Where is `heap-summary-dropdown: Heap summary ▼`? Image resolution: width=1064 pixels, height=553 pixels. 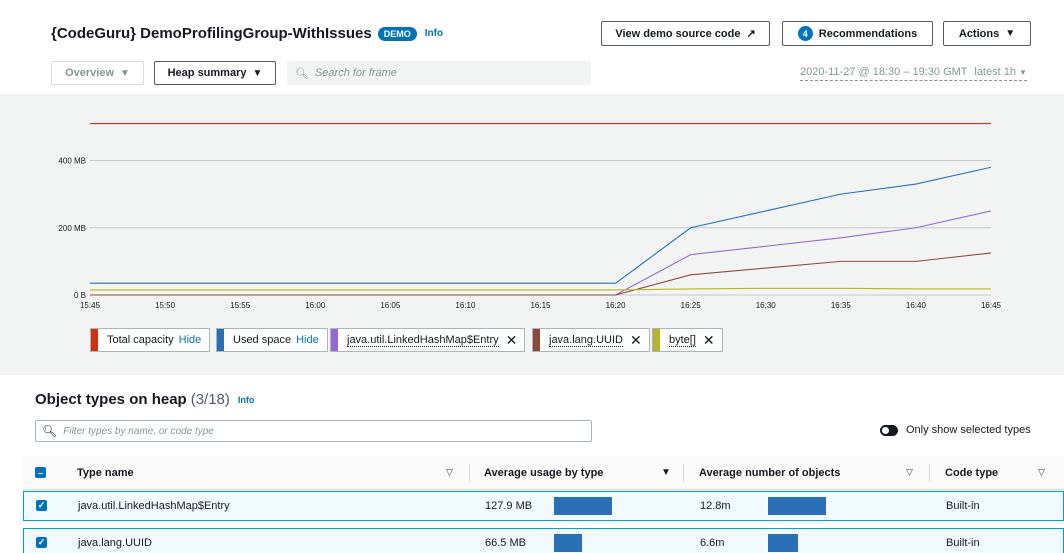
heap-summary-dropdown: Heap summary ▼ is located at coordinates (215, 73).